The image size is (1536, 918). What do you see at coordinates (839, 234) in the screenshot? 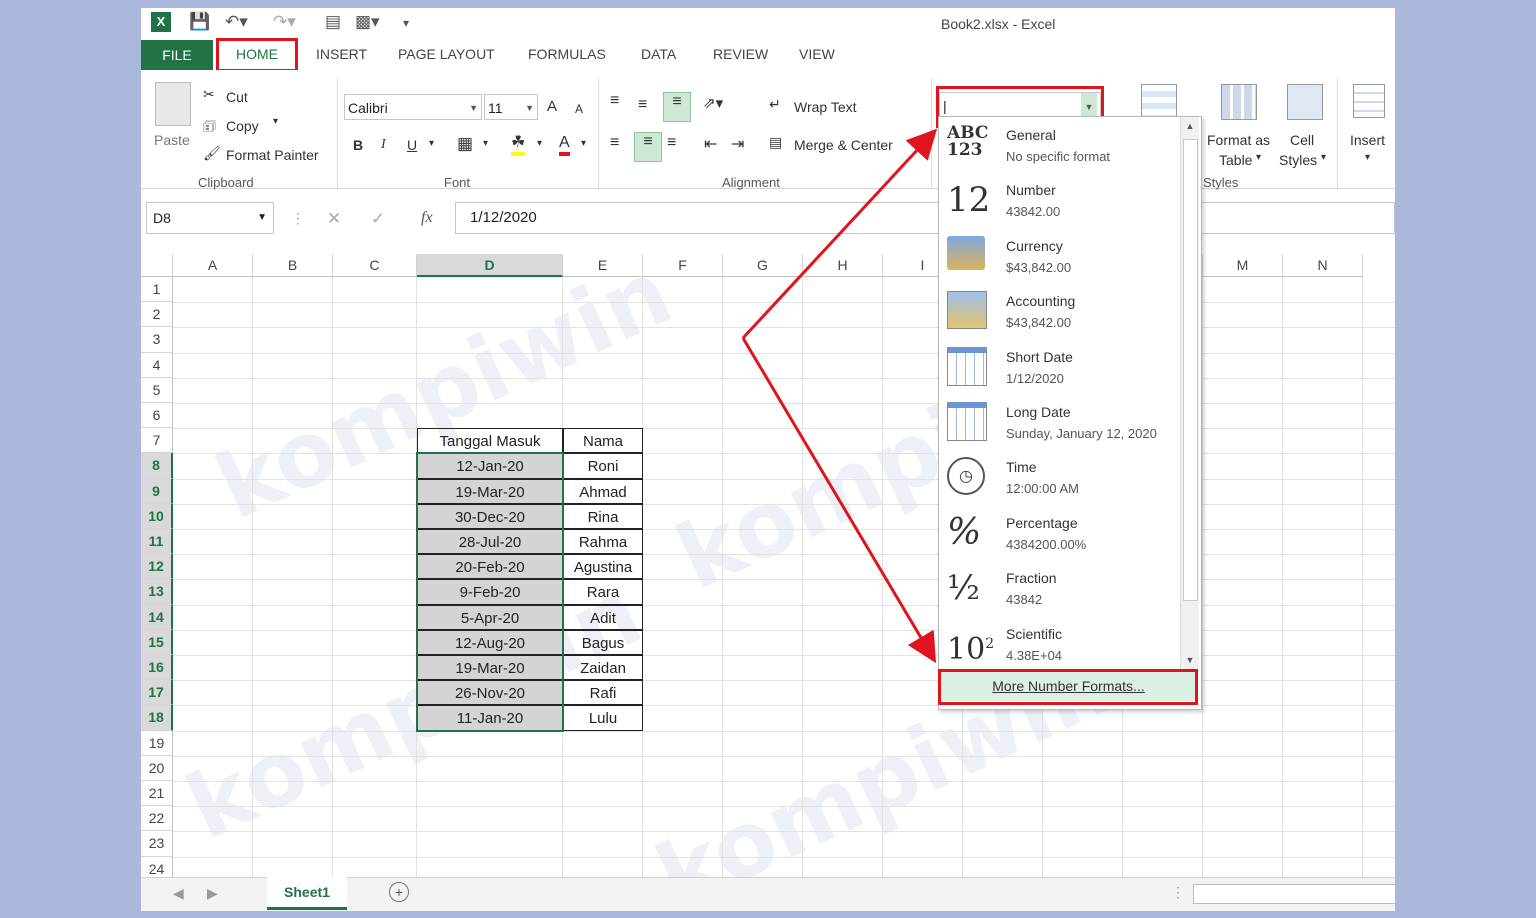
I see `arrow-to-combo` at bounding box center [839, 234].